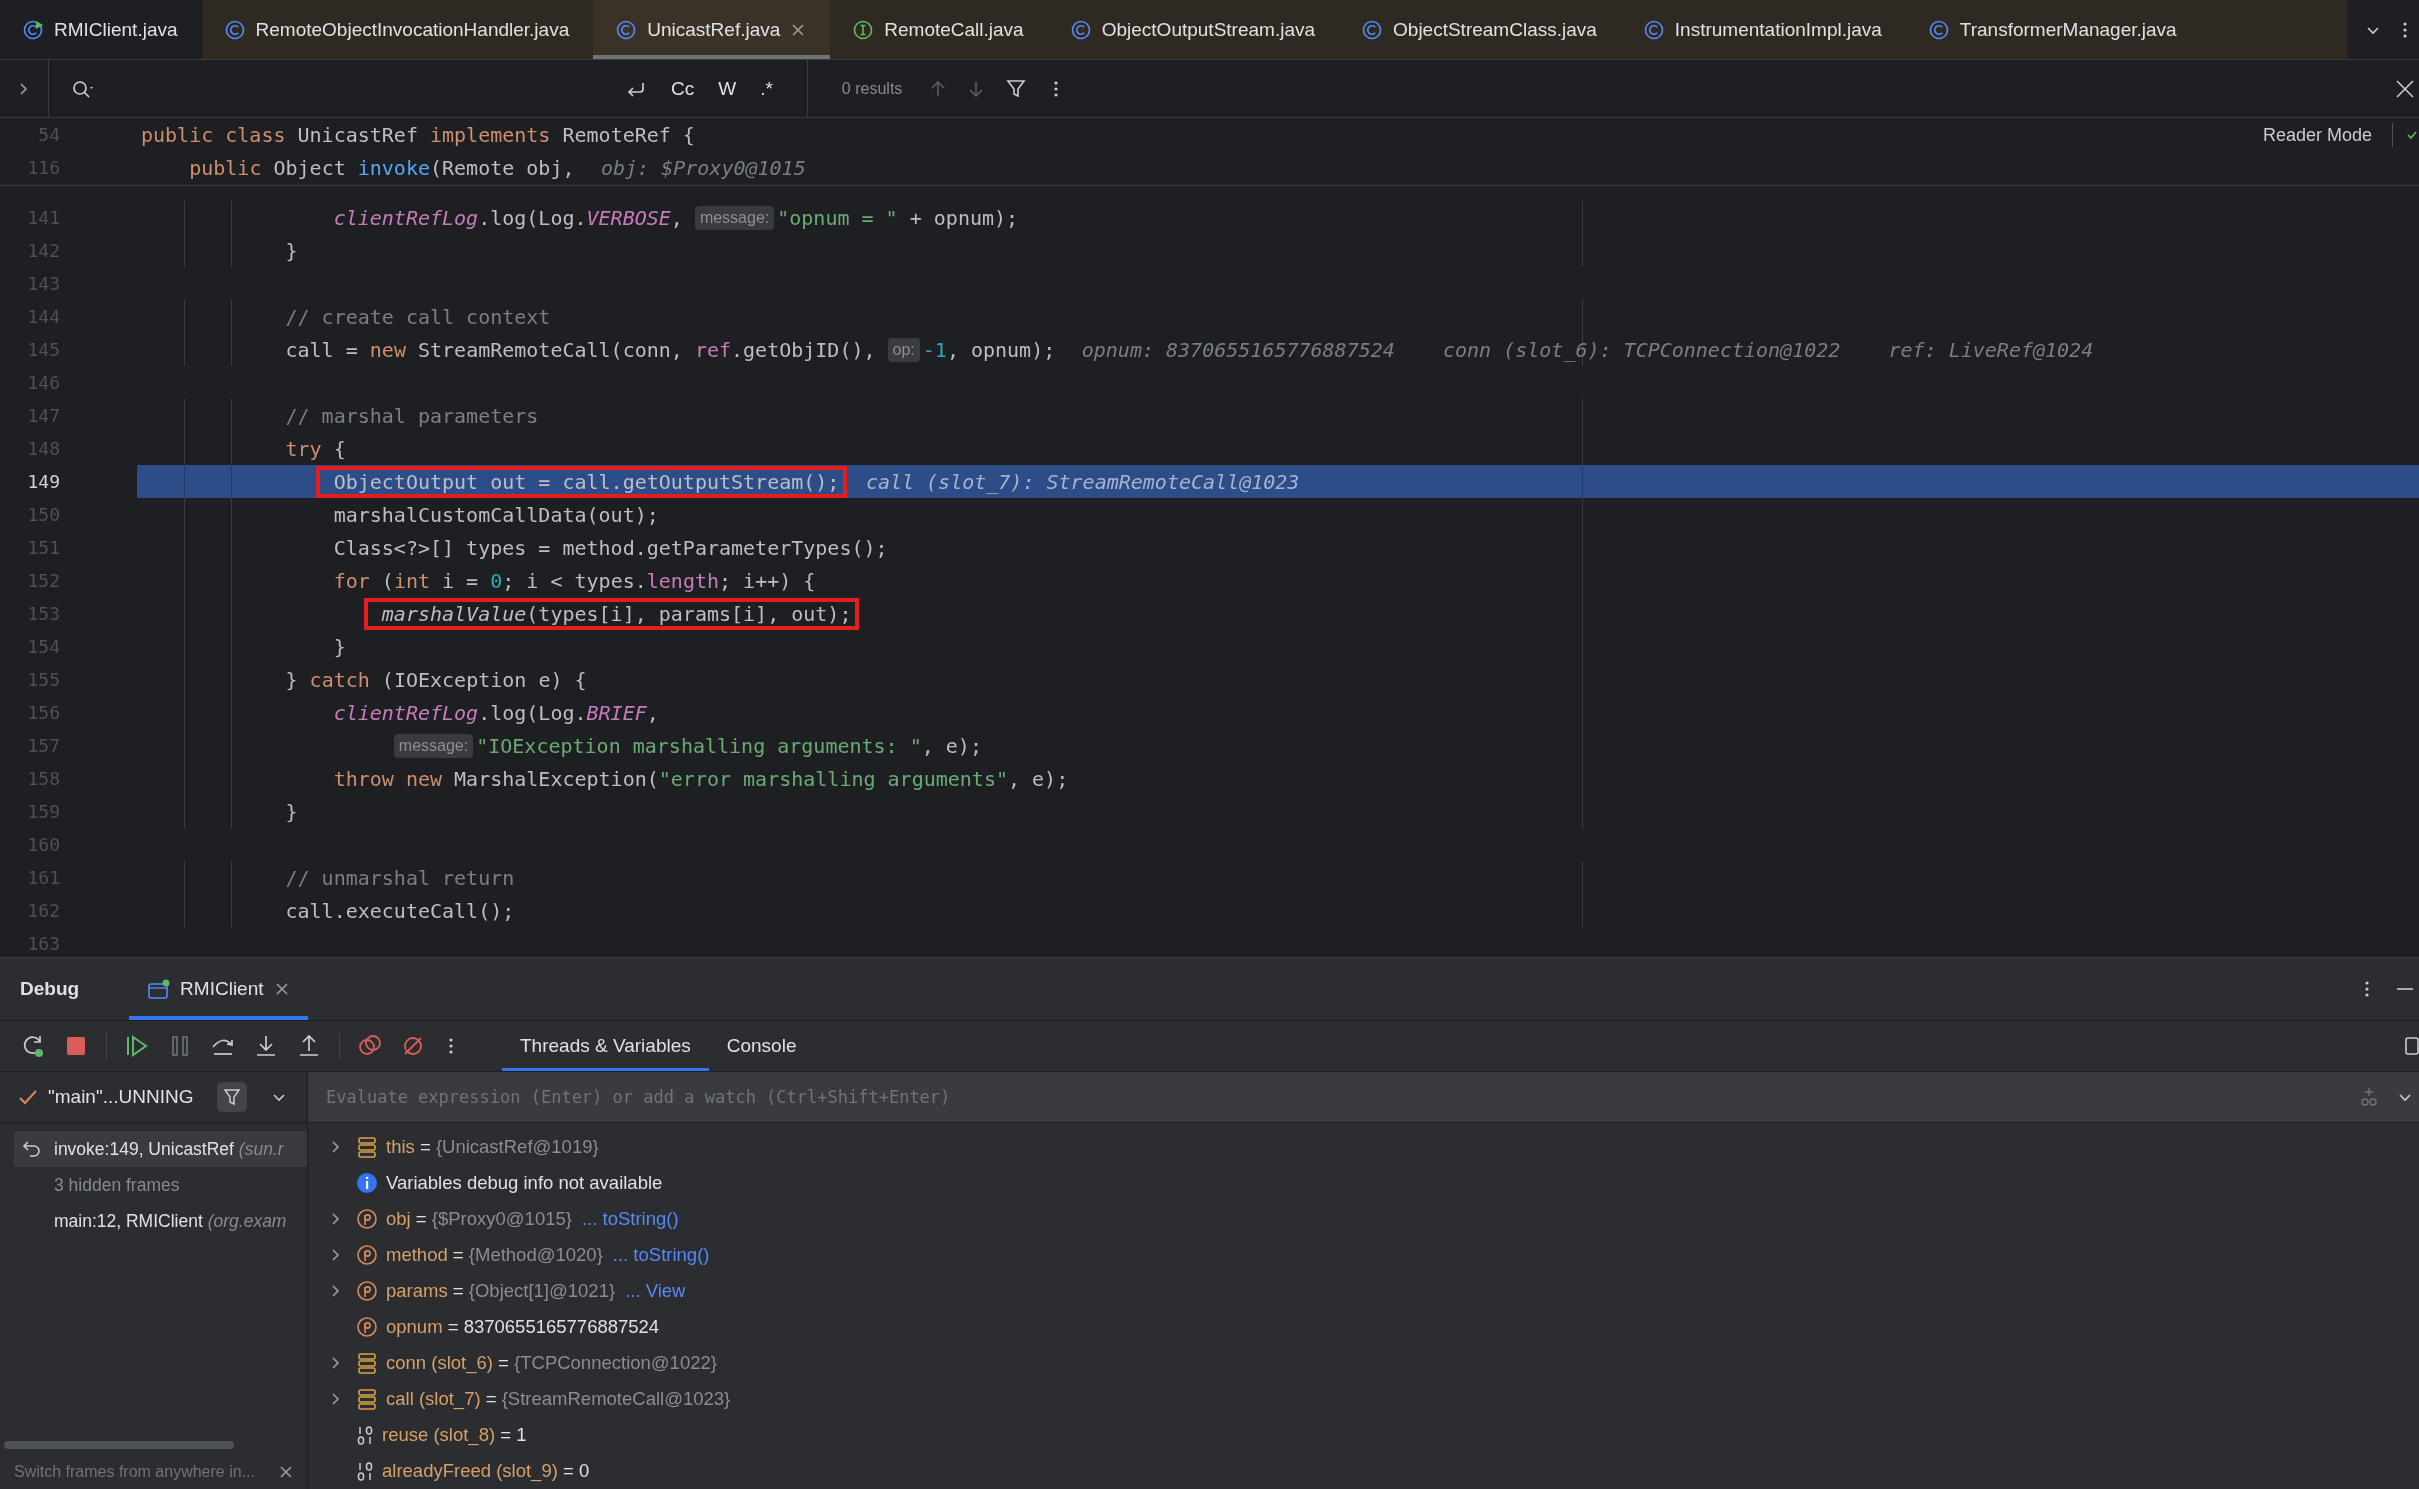  I want to click on panel-tab: Console, so click(761, 1046).